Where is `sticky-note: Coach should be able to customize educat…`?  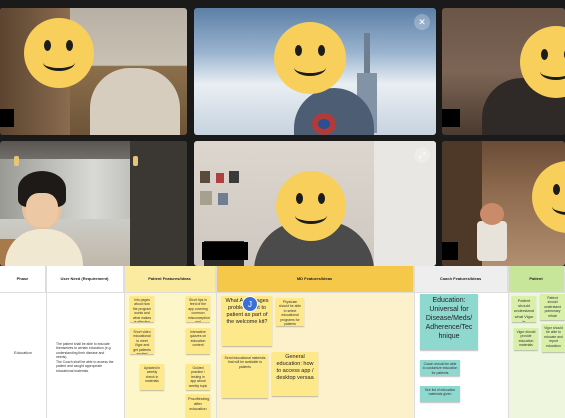 sticky-note: Coach should be able to customize educat… is located at coordinates (440, 368).